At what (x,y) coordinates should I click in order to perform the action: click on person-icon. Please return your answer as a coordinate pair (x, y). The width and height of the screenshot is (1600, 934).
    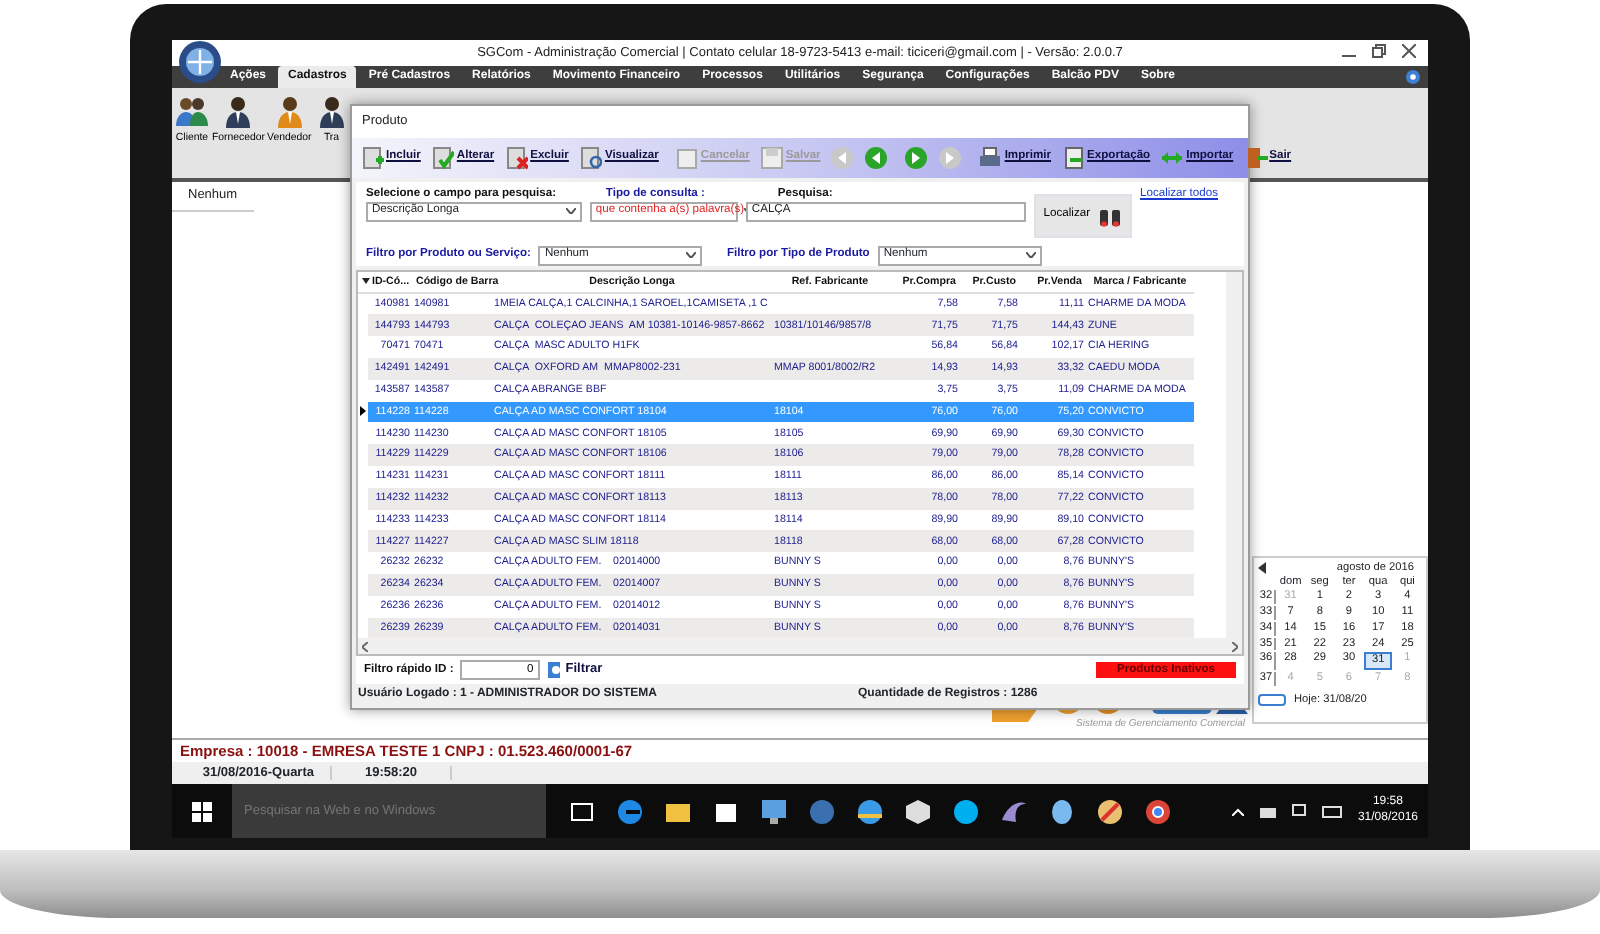
    Looking at the image, I should click on (192, 112).